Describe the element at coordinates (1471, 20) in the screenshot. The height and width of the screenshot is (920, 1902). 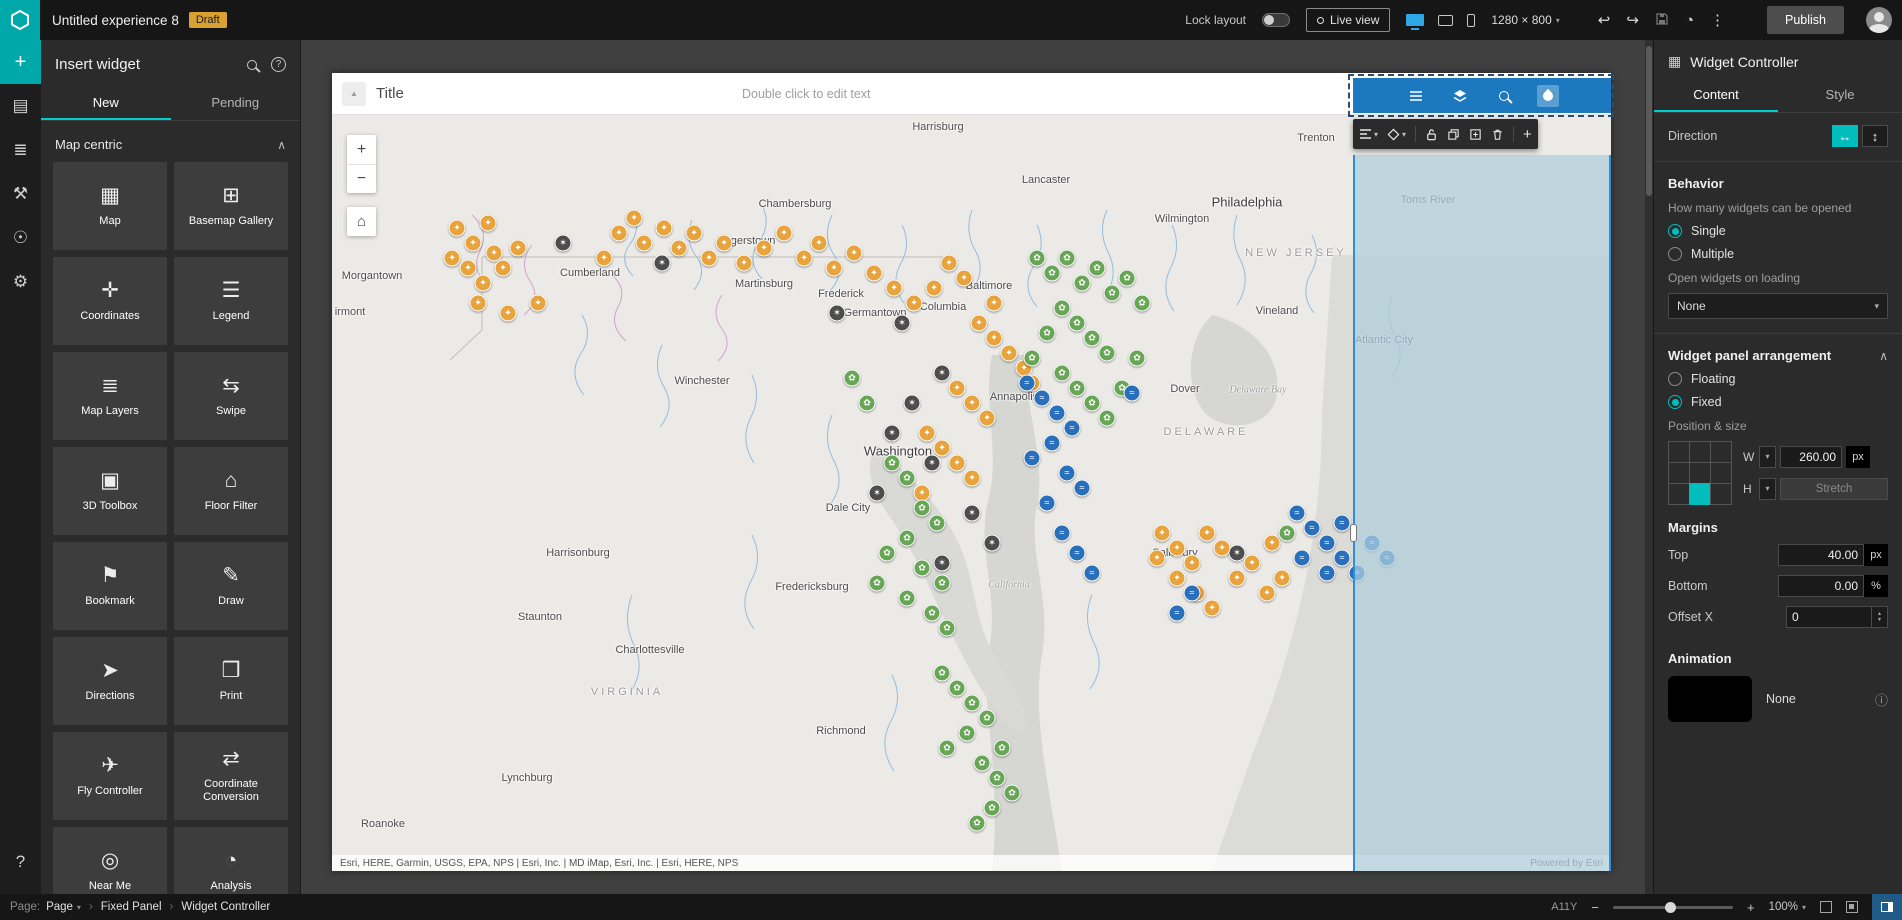
I see `phone-device-icon` at that location.